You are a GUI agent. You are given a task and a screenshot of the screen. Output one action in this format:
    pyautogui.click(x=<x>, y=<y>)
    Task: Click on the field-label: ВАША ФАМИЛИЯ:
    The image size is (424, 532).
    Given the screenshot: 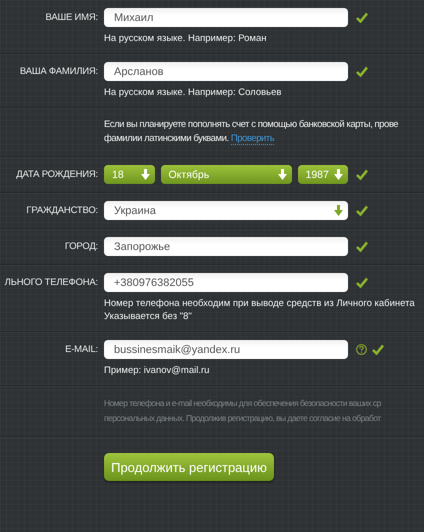 What is the action you would take?
    pyautogui.click(x=58, y=71)
    